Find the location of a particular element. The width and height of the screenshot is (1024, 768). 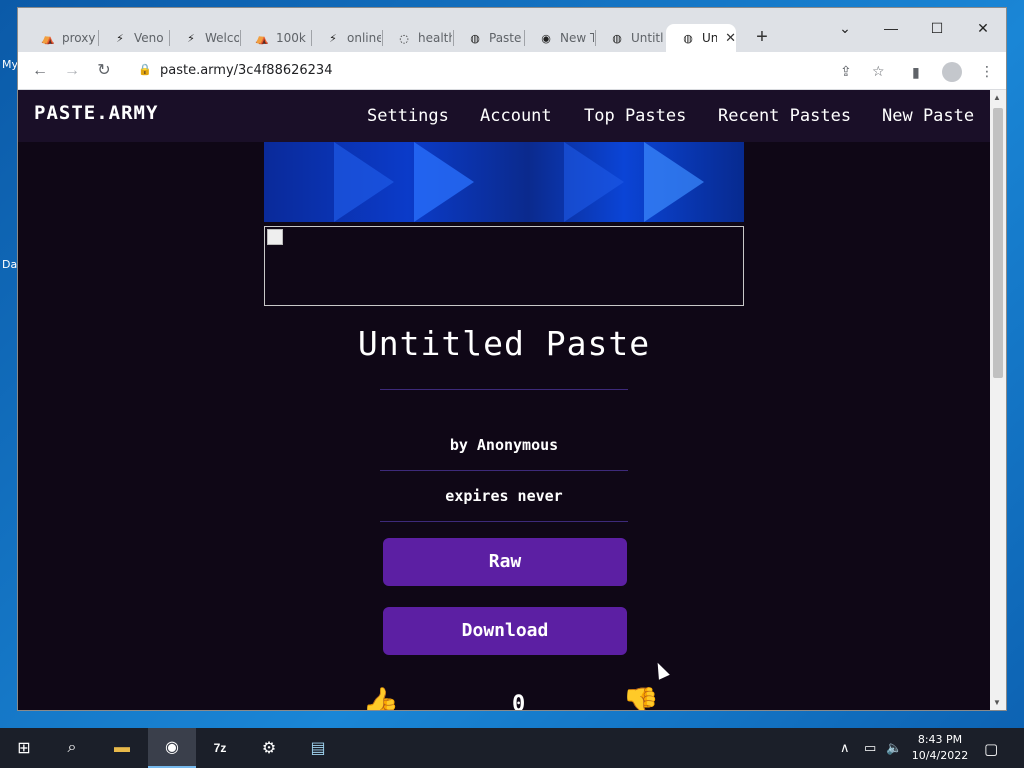

tab-welco: ⚡ Welco is located at coordinates (204, 38).